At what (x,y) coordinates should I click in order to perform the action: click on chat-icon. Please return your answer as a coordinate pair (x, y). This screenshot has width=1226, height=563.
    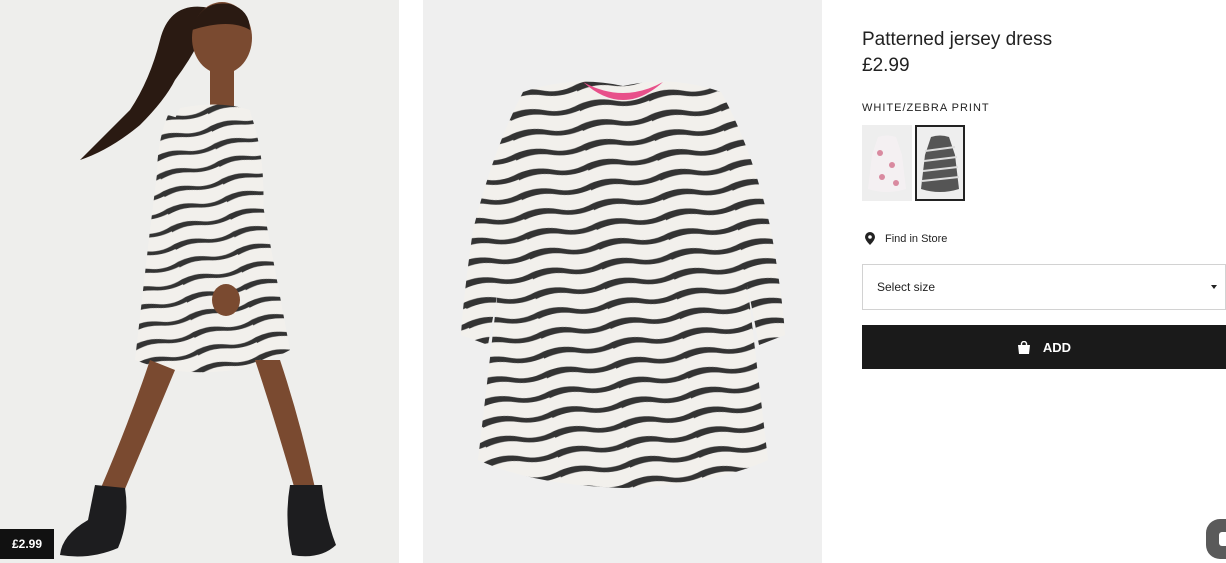
    Looking at the image, I should click on (1216, 539).